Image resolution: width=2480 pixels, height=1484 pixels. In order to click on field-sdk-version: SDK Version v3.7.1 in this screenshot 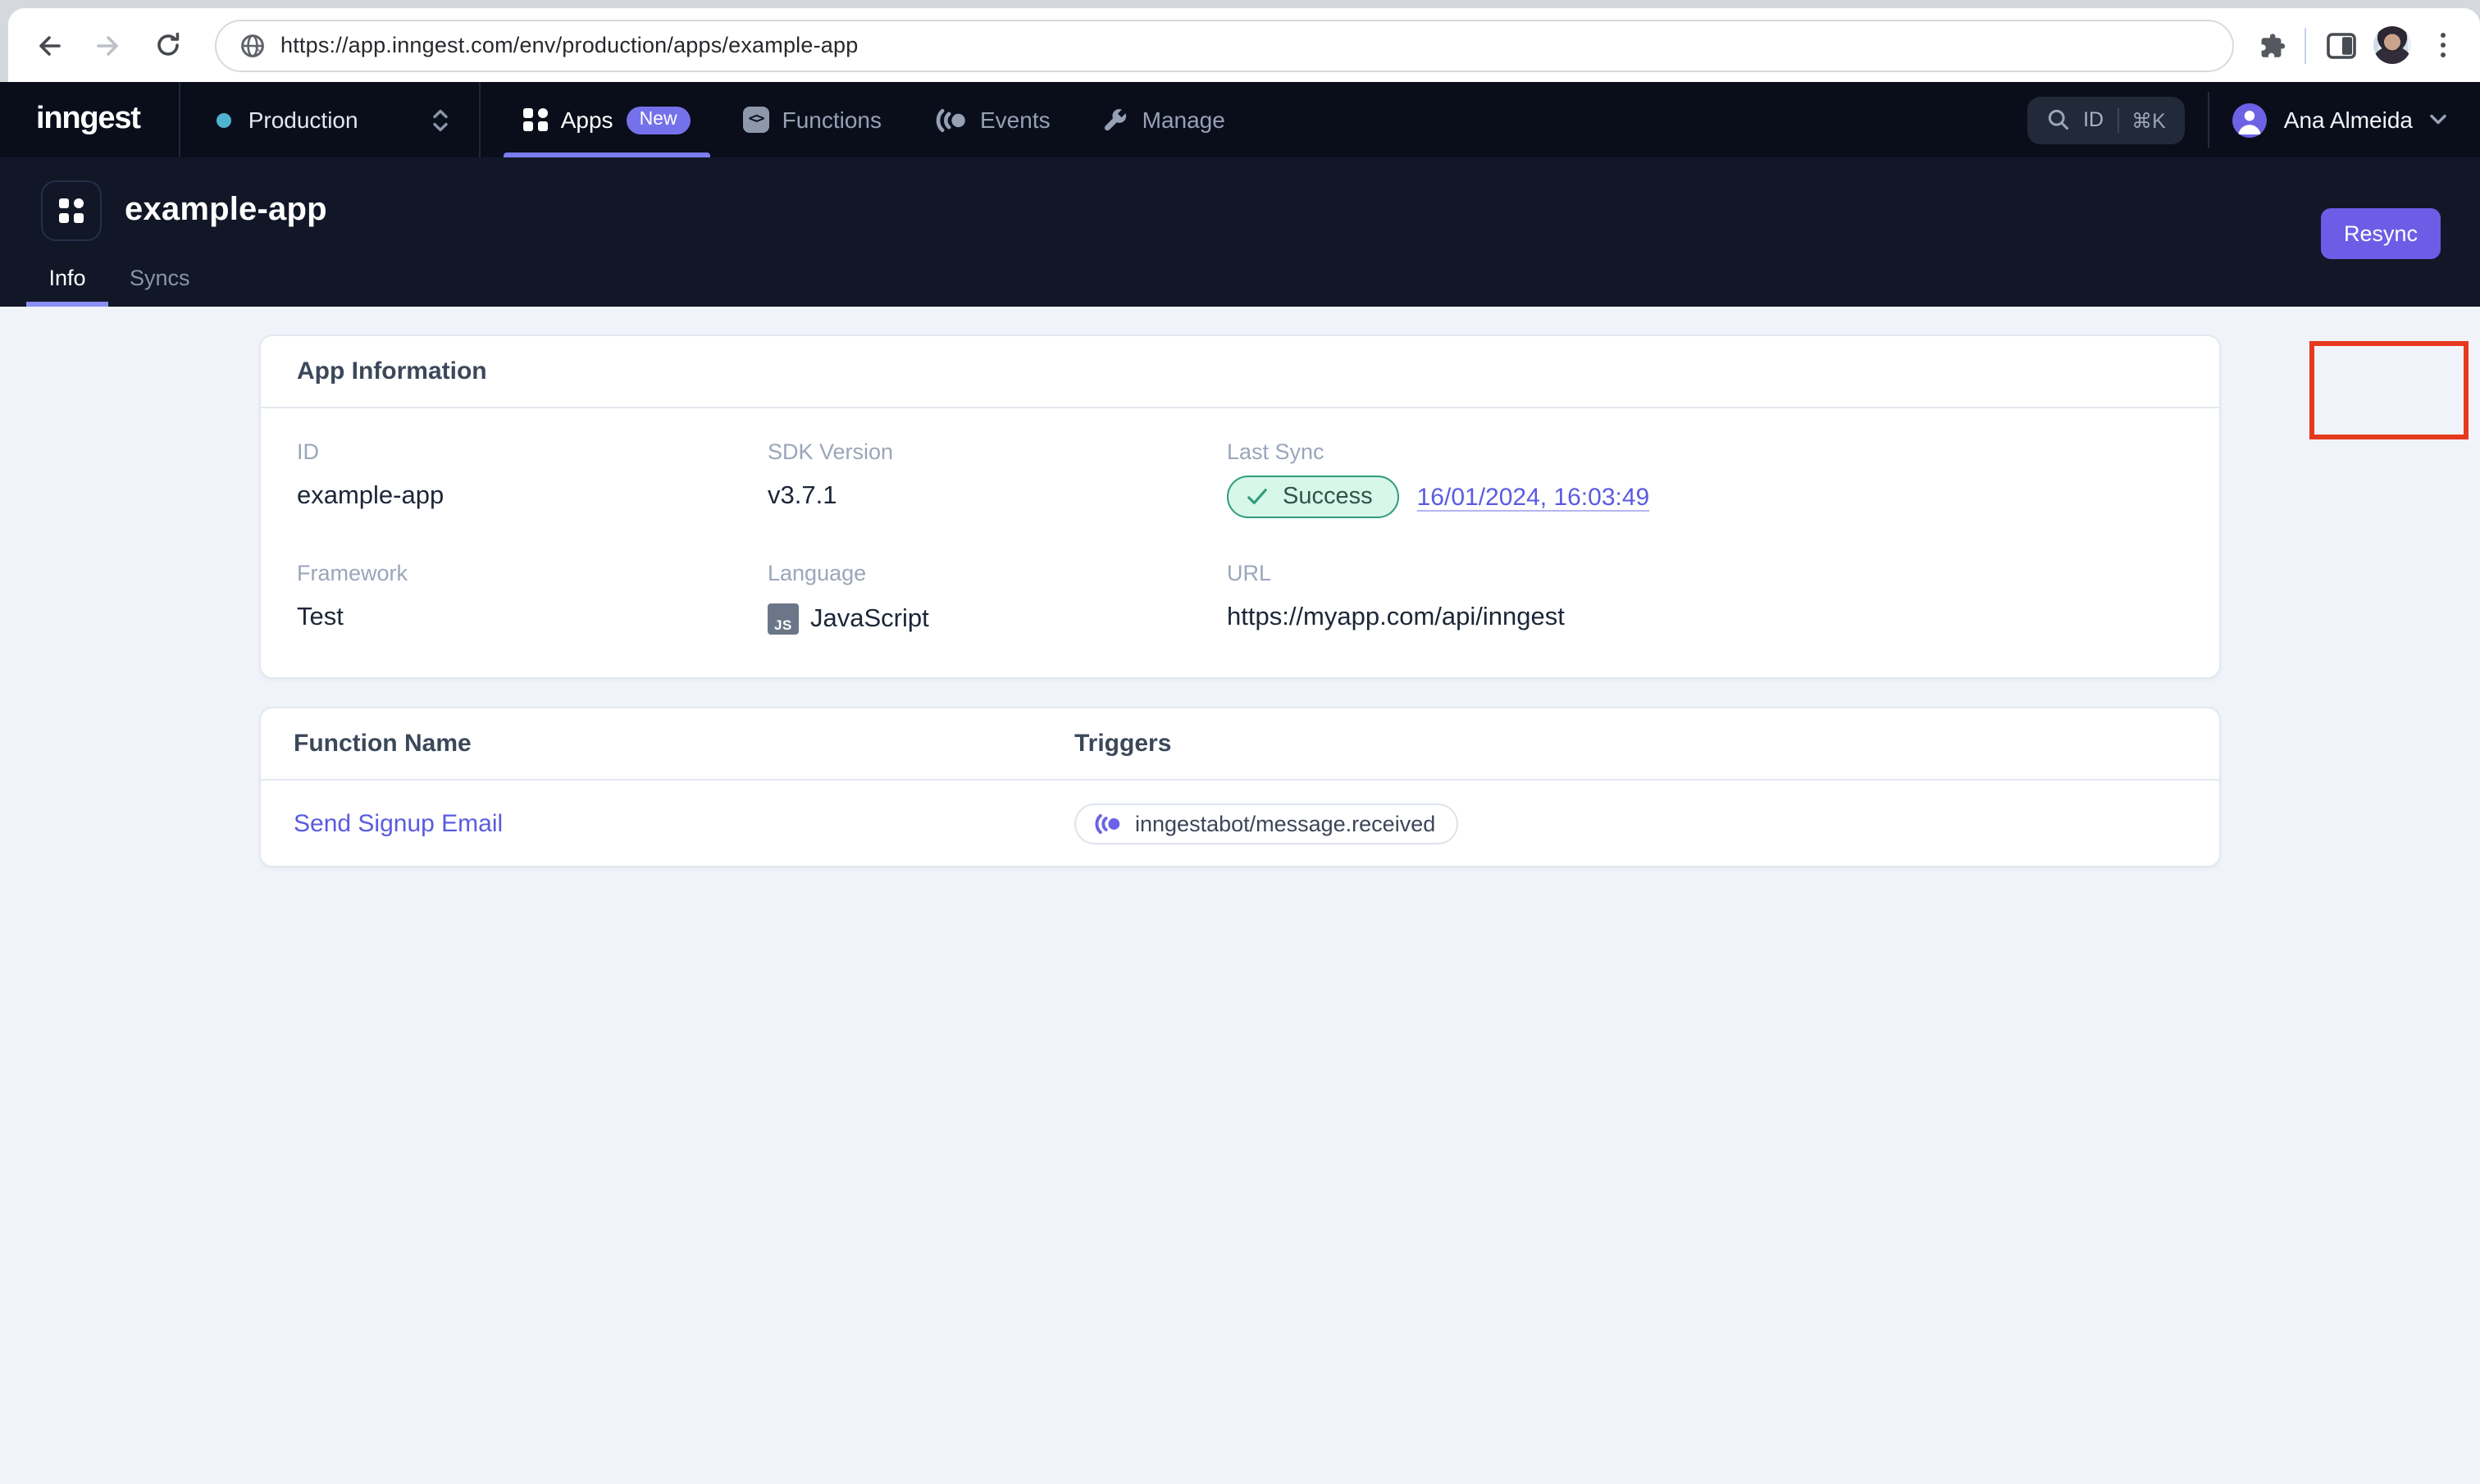, I will do `click(997, 478)`.